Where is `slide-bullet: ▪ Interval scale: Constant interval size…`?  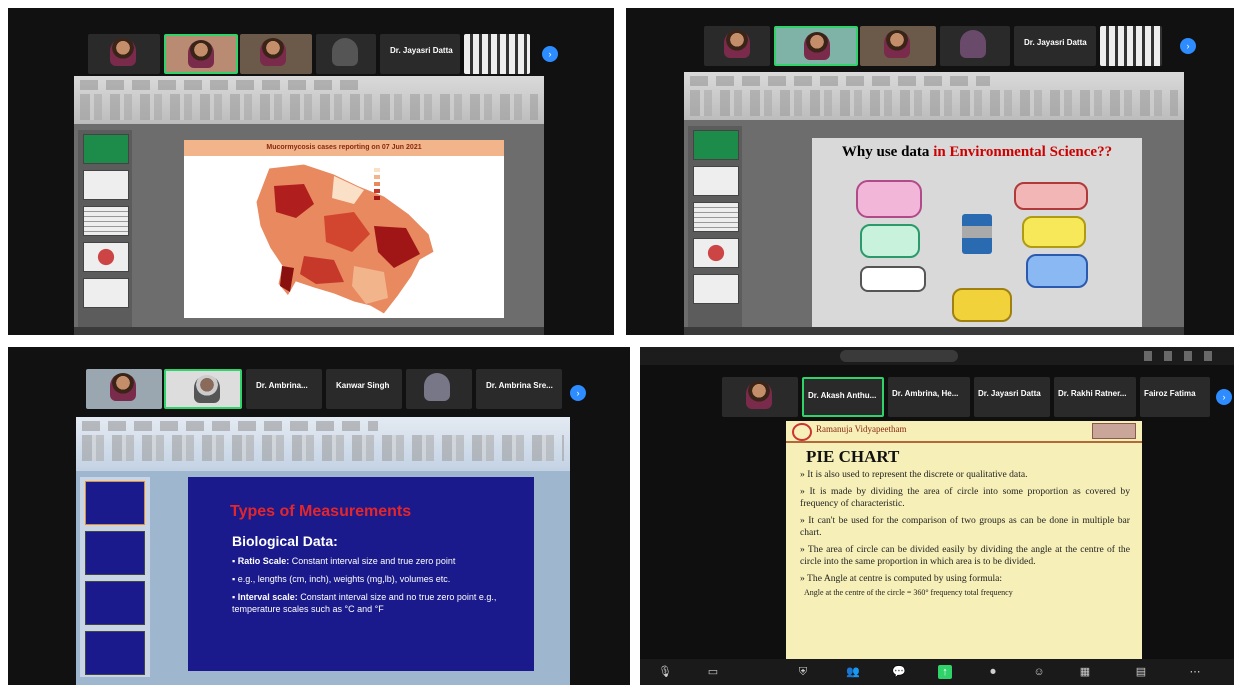
slide-bullet: ▪ Interval scale: Constant interval size… is located at coordinates (364, 603).